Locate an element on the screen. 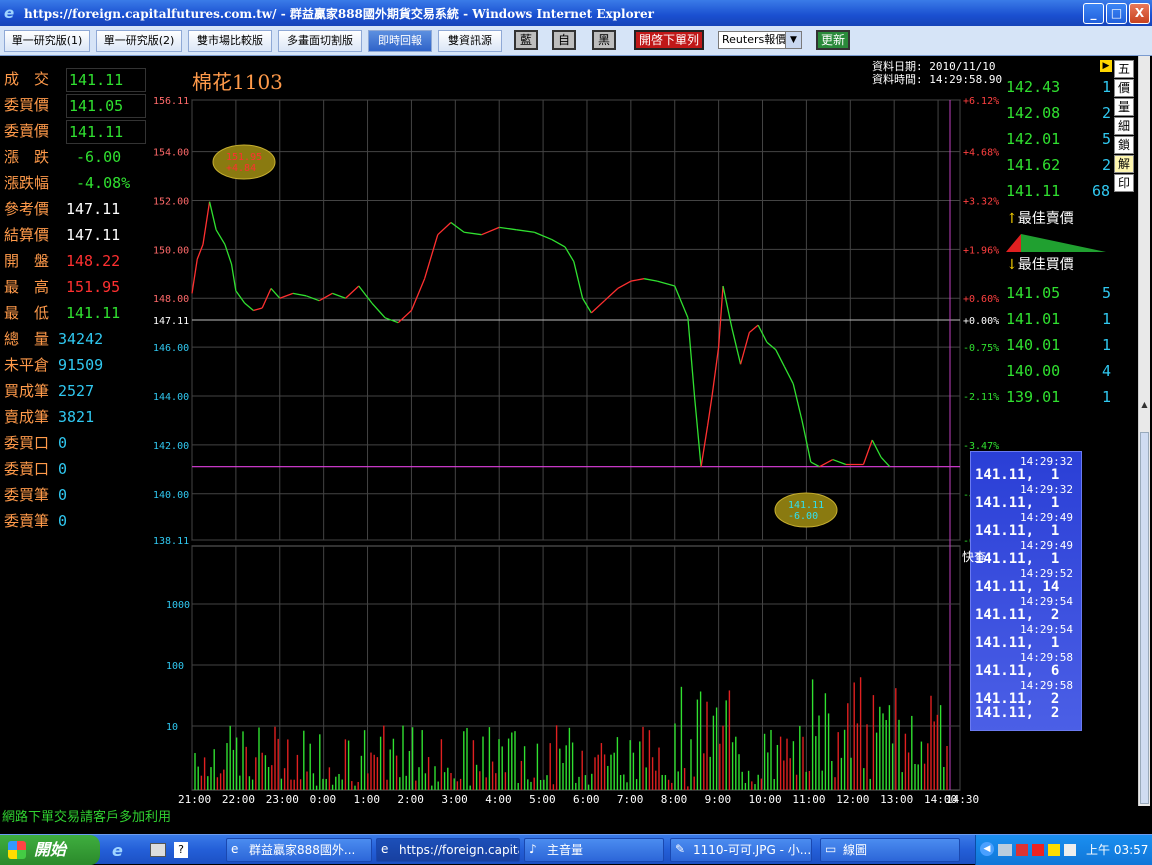 The height and width of the screenshot is (865, 1152). detail-button: 細 is located at coordinates (1124, 126).